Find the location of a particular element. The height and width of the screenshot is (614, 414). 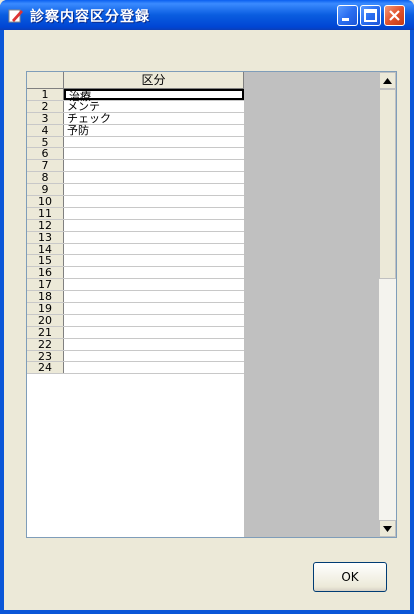

row-number: 8 is located at coordinates (45, 177).